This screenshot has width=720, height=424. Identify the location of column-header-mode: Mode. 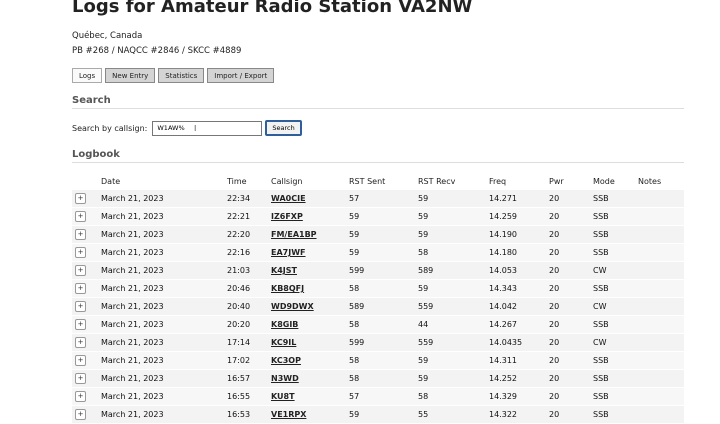
(604, 181).